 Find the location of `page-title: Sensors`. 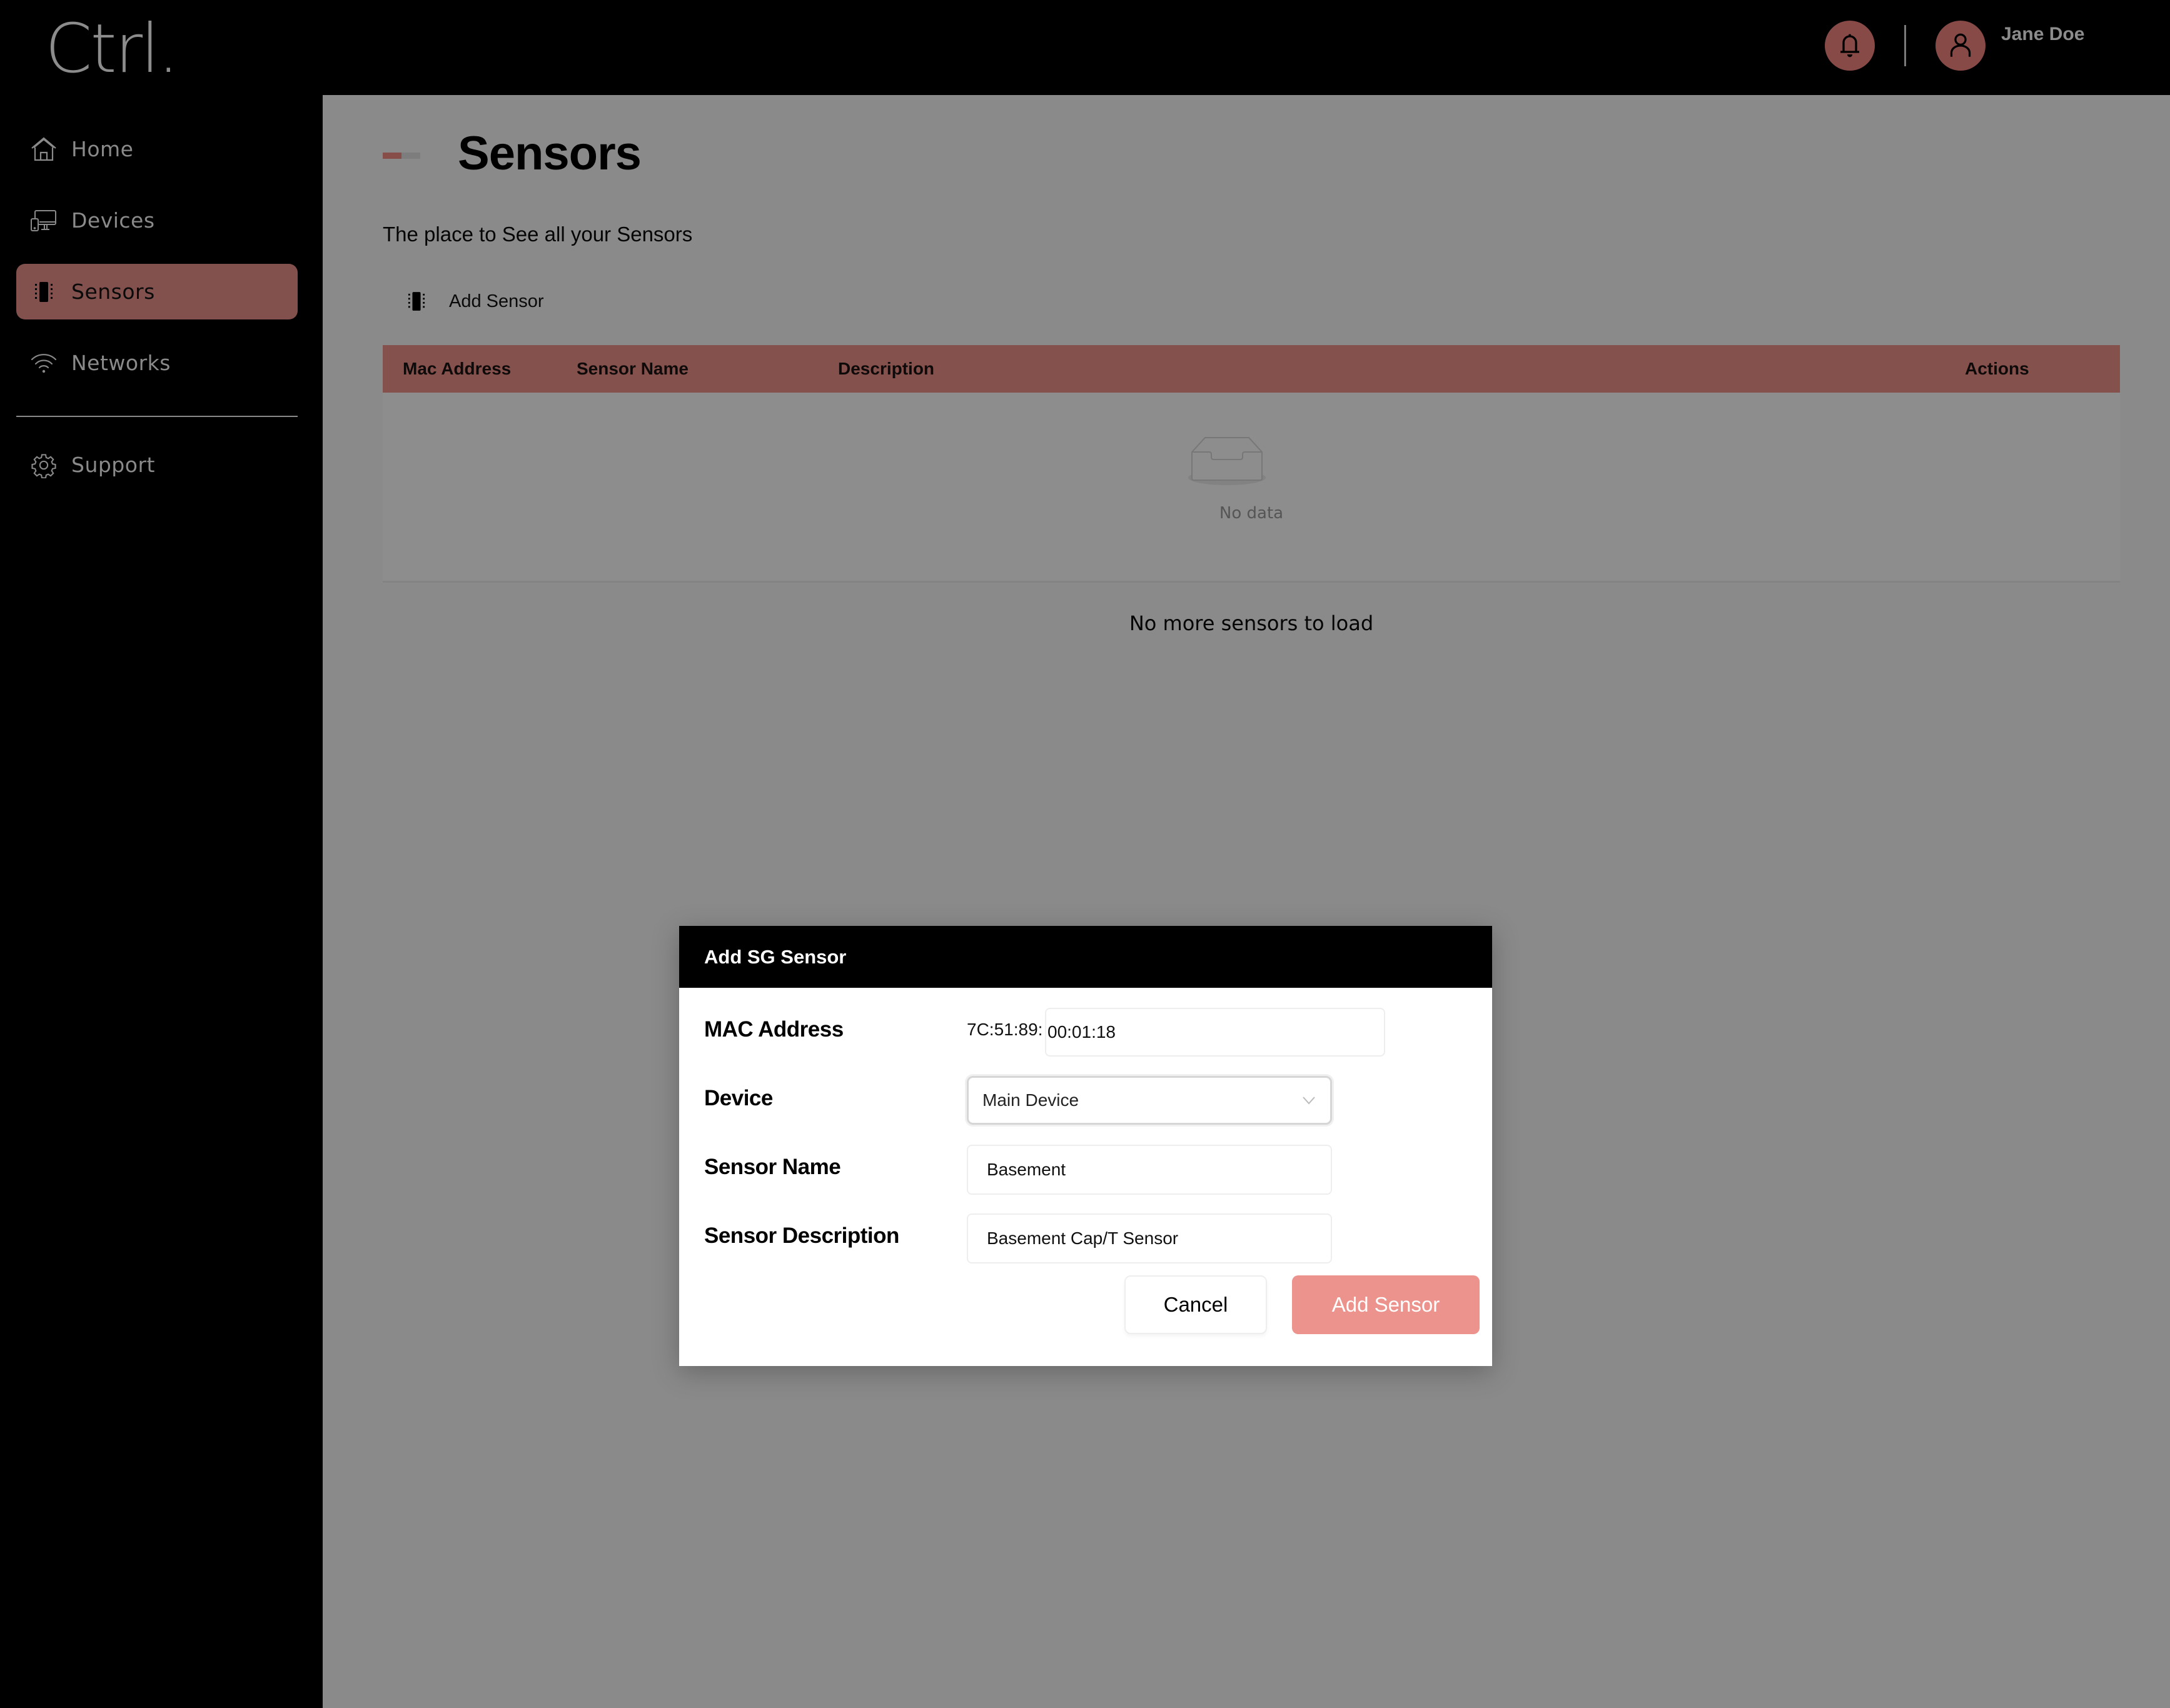

page-title: Sensors is located at coordinates (550, 153).